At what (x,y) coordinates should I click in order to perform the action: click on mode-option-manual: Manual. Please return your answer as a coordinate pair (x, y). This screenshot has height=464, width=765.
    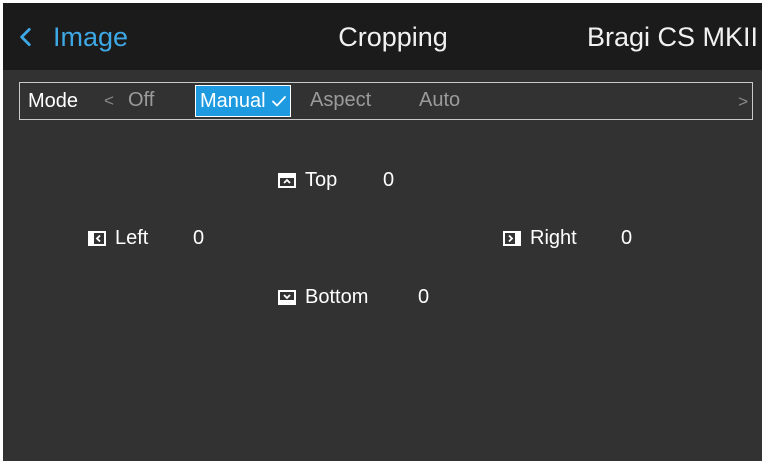
    Looking at the image, I should click on (243, 101).